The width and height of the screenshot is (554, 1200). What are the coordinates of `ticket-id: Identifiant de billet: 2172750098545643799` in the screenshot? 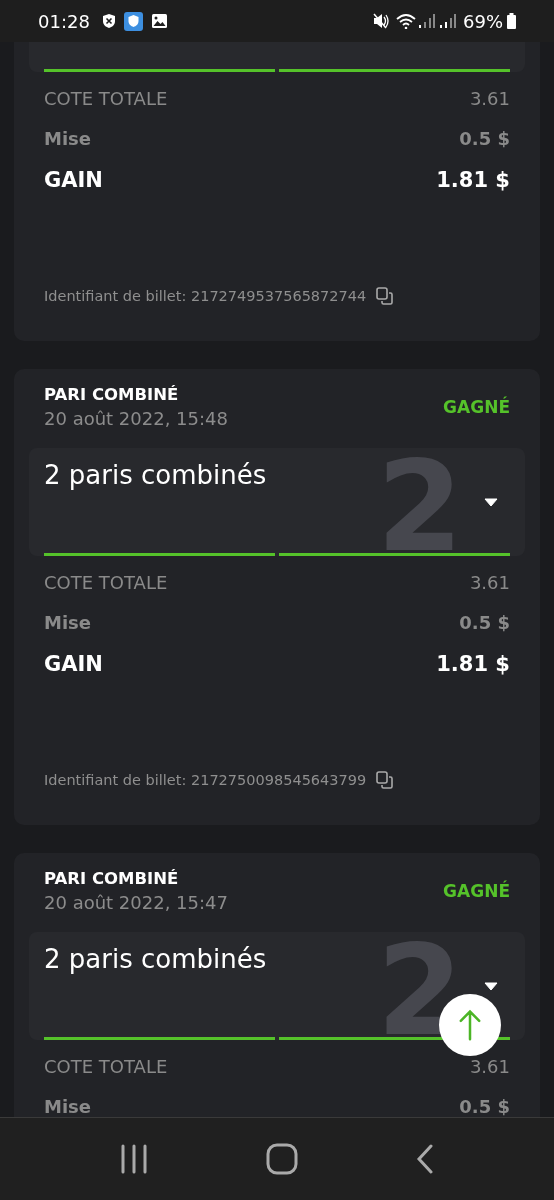 It's located at (205, 780).